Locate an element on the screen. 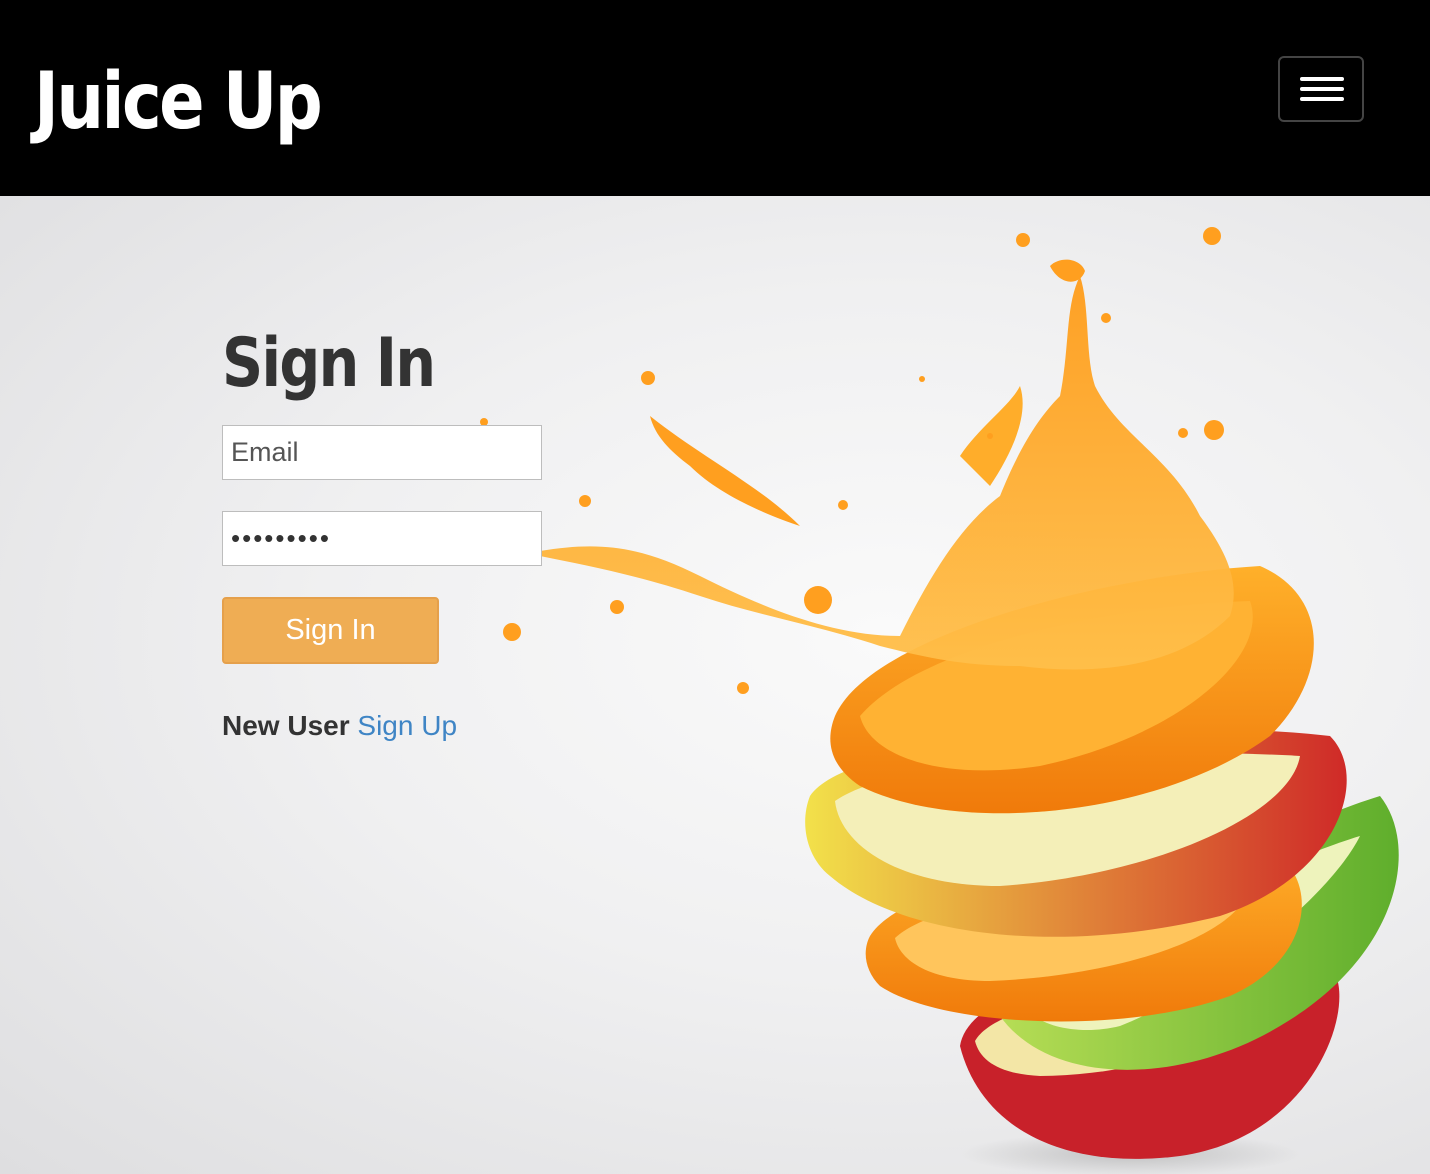 This screenshot has width=1430, height=1174. signin-button: Sign In is located at coordinates (330, 630).